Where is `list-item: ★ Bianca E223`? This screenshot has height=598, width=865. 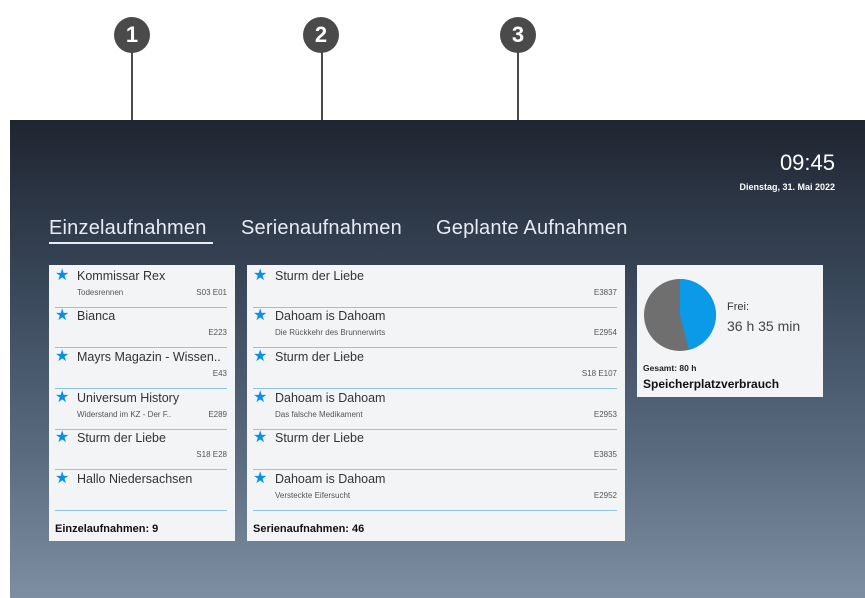 list-item: ★ Bianca E223 is located at coordinates (141, 327).